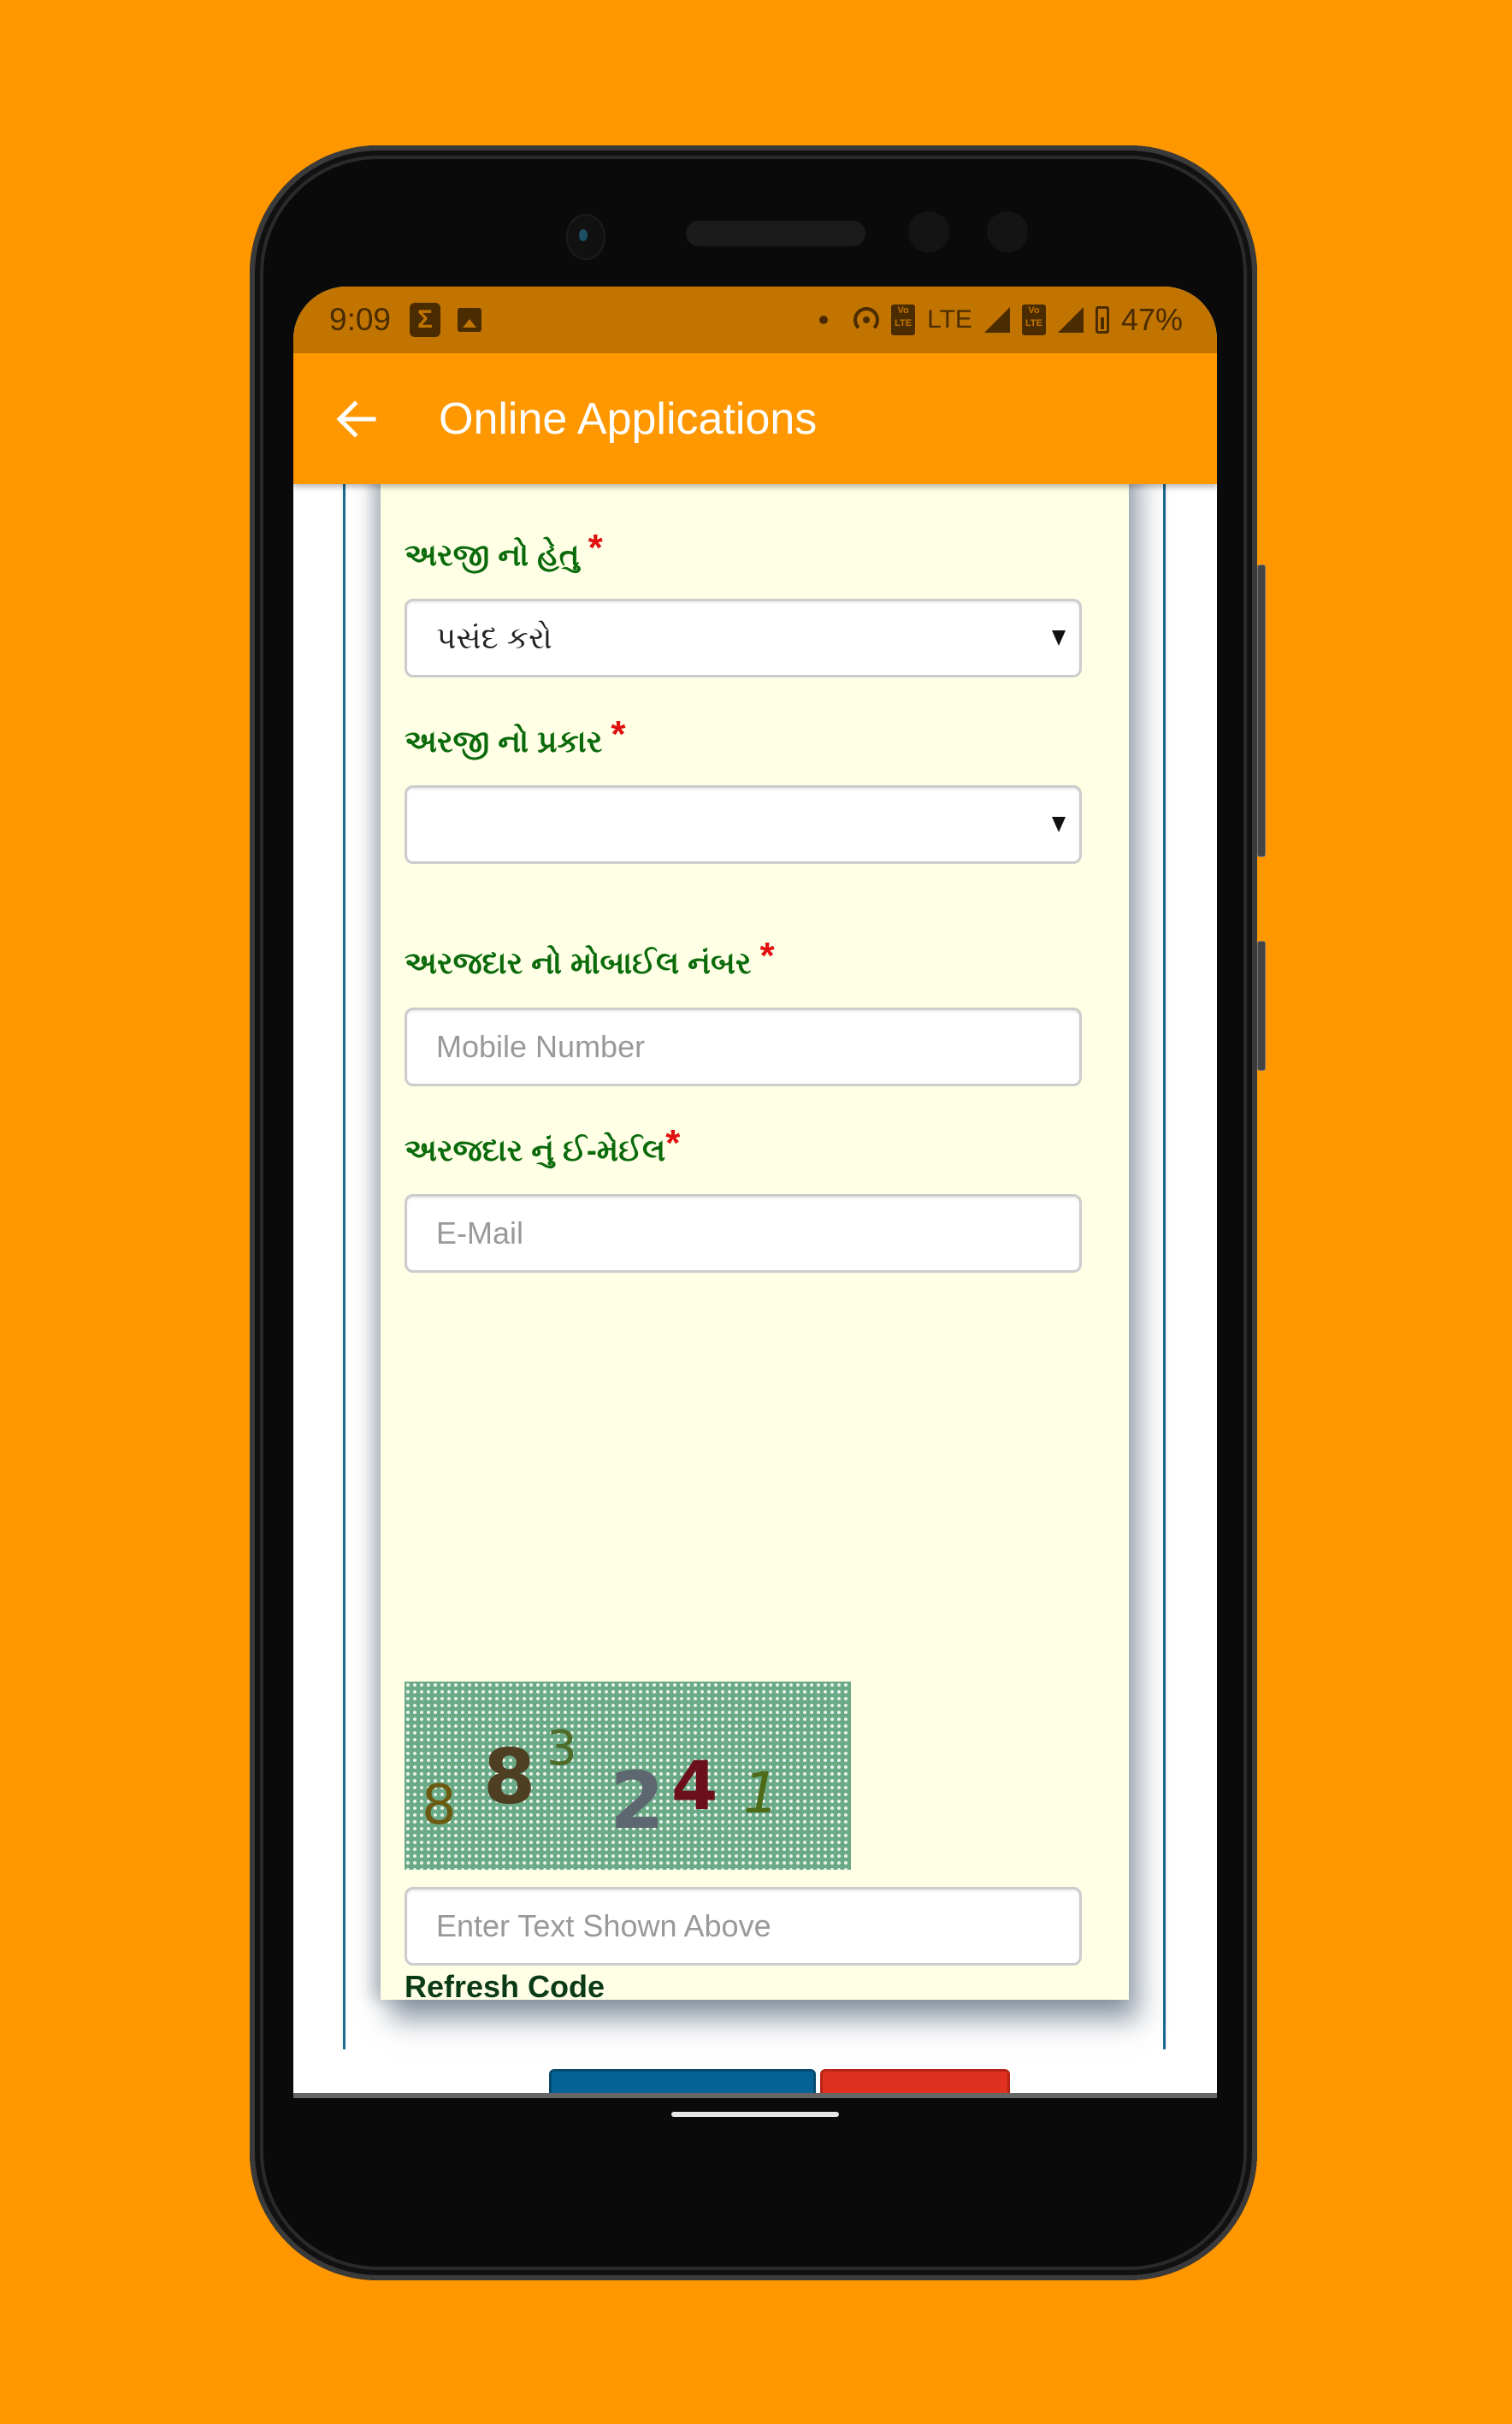 The width and height of the screenshot is (1512, 2424). I want to click on captcha-input: Enter Text Shown Above, so click(743, 1926).